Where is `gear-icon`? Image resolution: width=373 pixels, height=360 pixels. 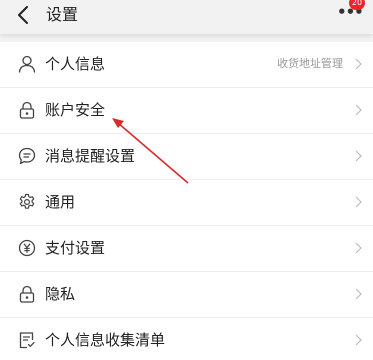
gear-icon is located at coordinates (27, 201).